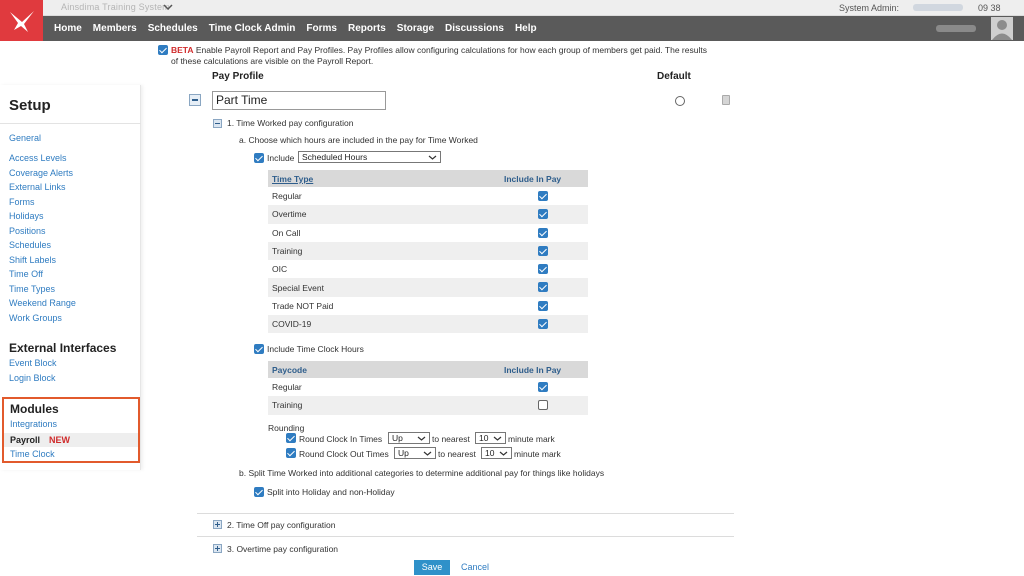  What do you see at coordinates (938, 7) in the screenshot?
I see `admin-name-redacted` at bounding box center [938, 7].